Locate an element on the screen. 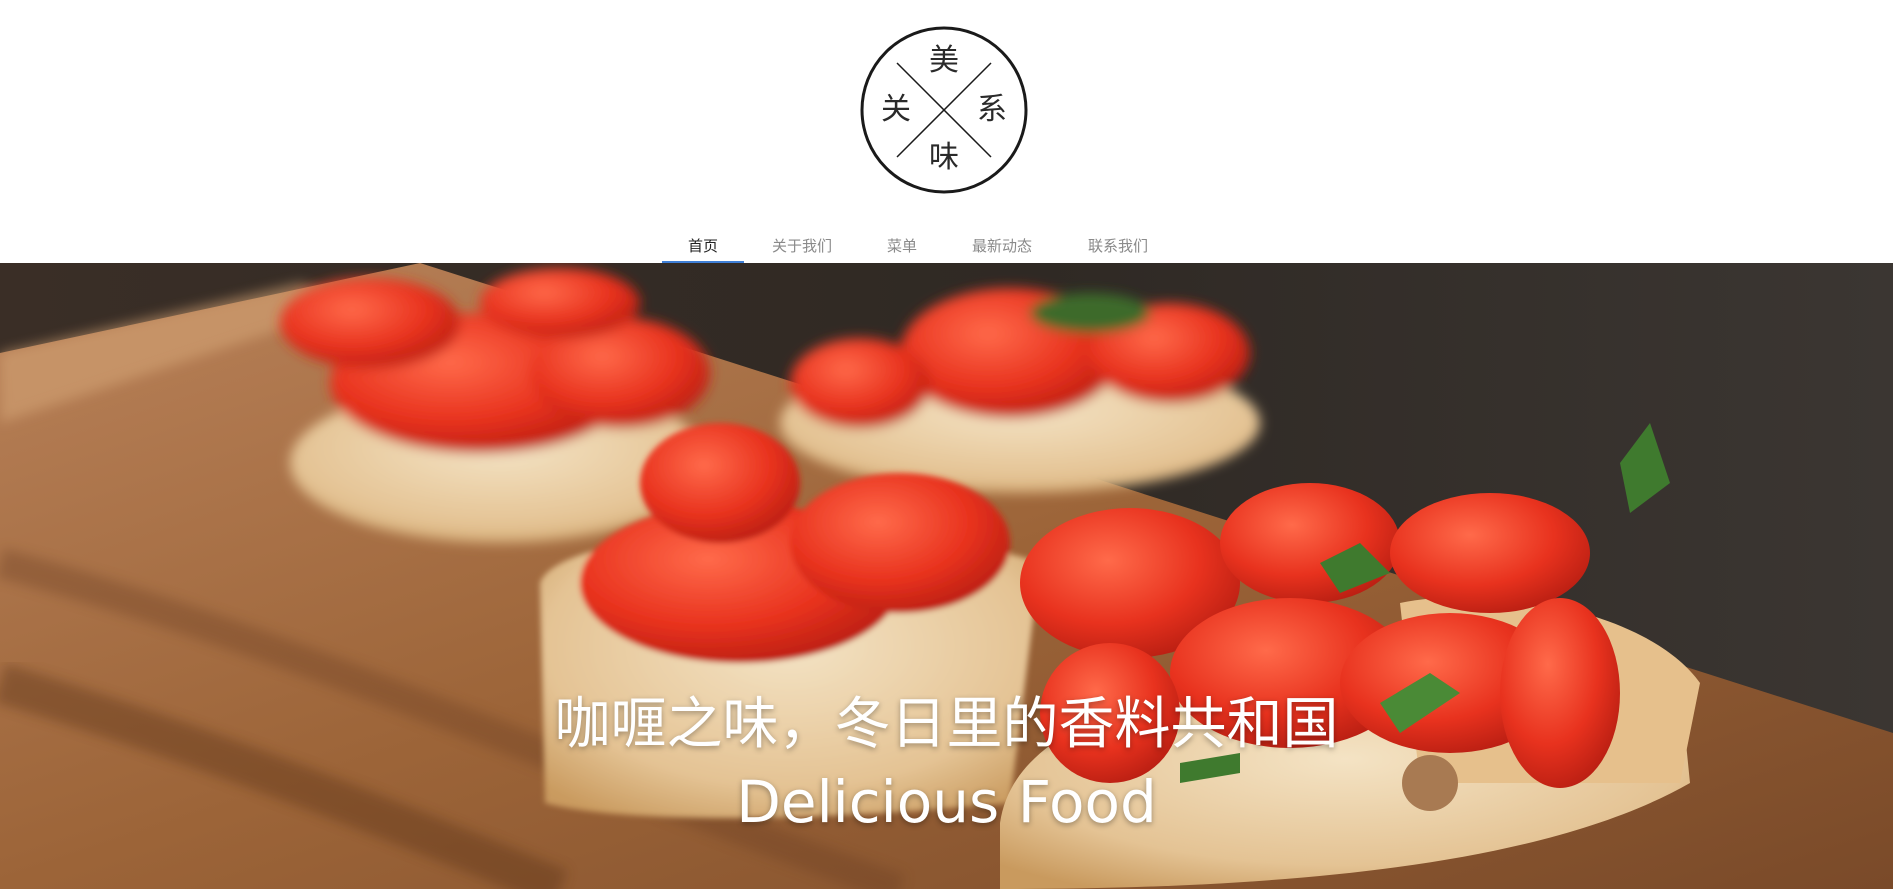 Image resolution: width=1893 pixels, height=889 pixels. main-nav: 首页 关于我们 菜单 最新动态 联系我们 is located at coordinates (919, 249).